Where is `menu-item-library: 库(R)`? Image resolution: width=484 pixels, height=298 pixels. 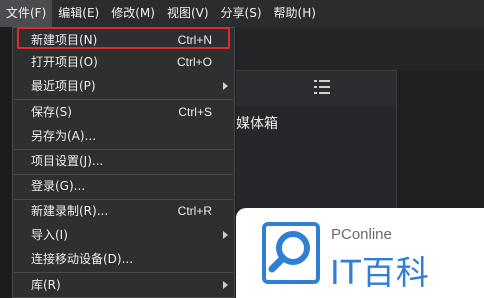
menu-item-library: 库(R) is located at coordinates (123, 285).